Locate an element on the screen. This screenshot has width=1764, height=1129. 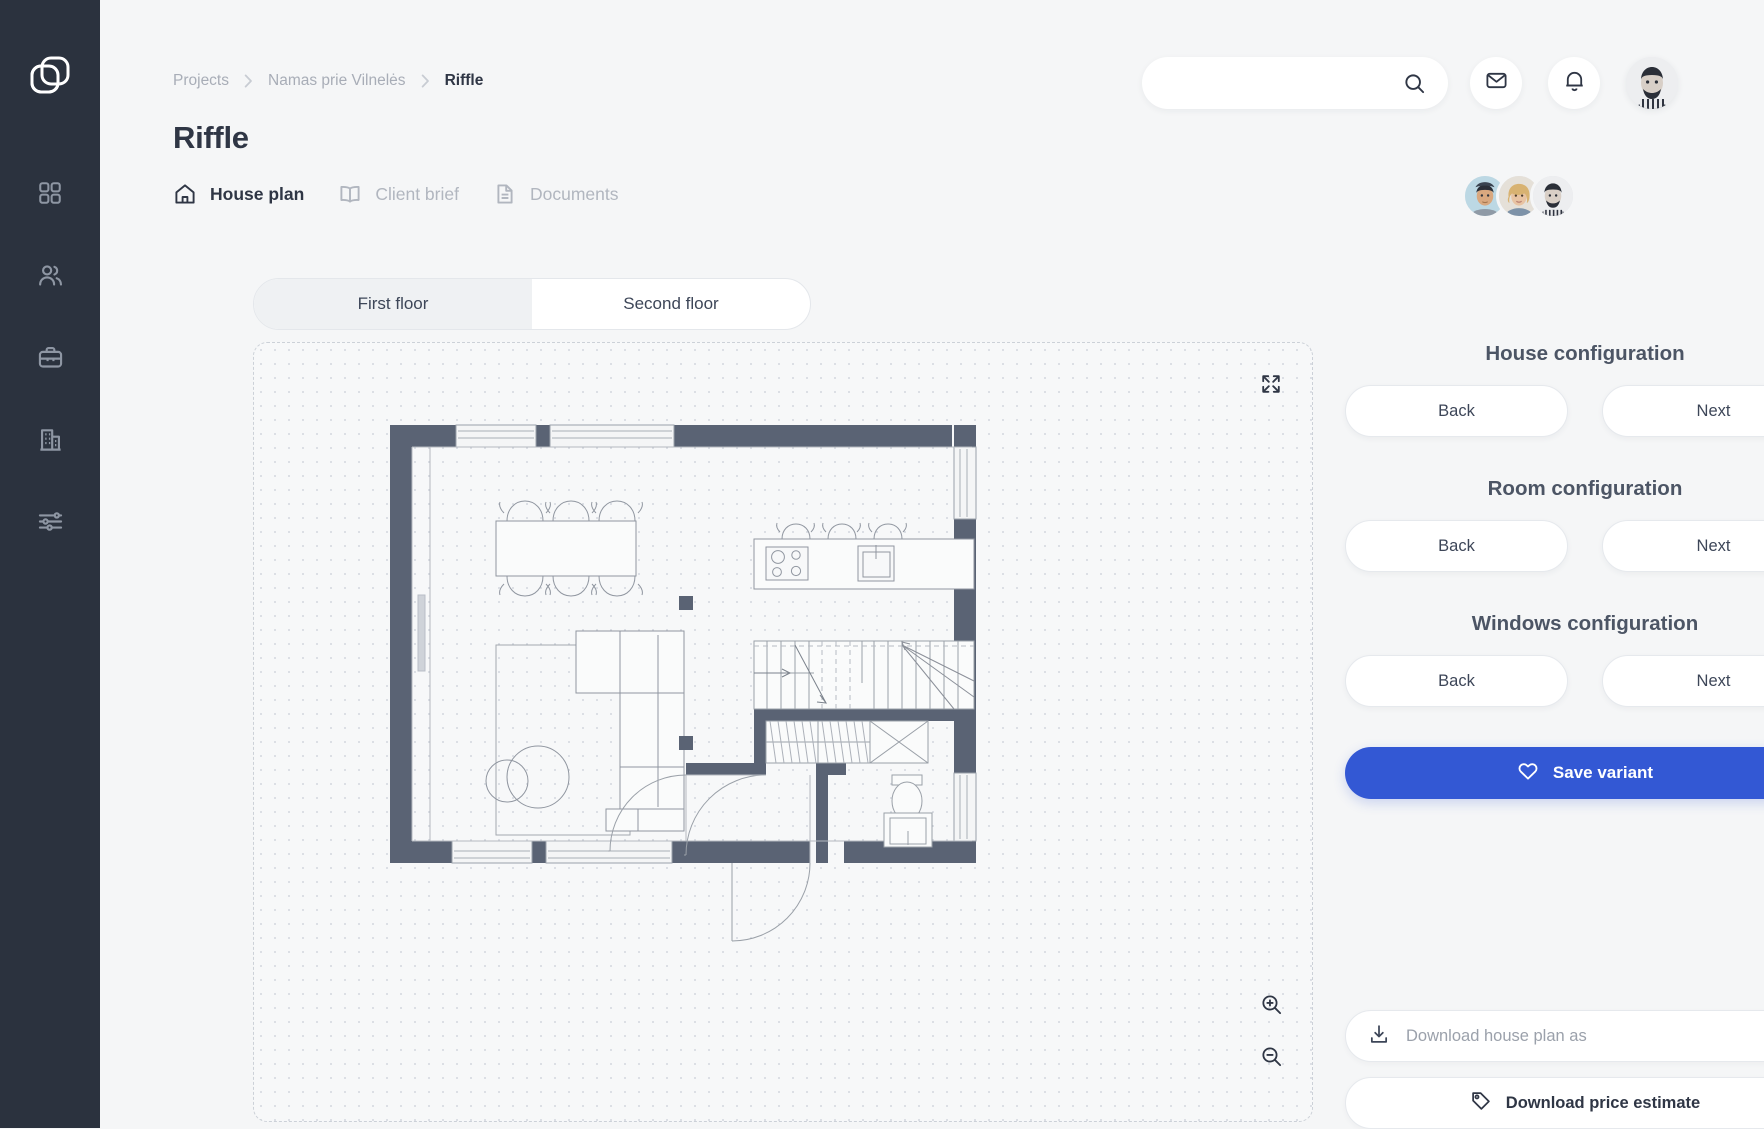
breadcrumb: Projects Namas prie Vilnelės Riffle is located at coordinates (328, 81).